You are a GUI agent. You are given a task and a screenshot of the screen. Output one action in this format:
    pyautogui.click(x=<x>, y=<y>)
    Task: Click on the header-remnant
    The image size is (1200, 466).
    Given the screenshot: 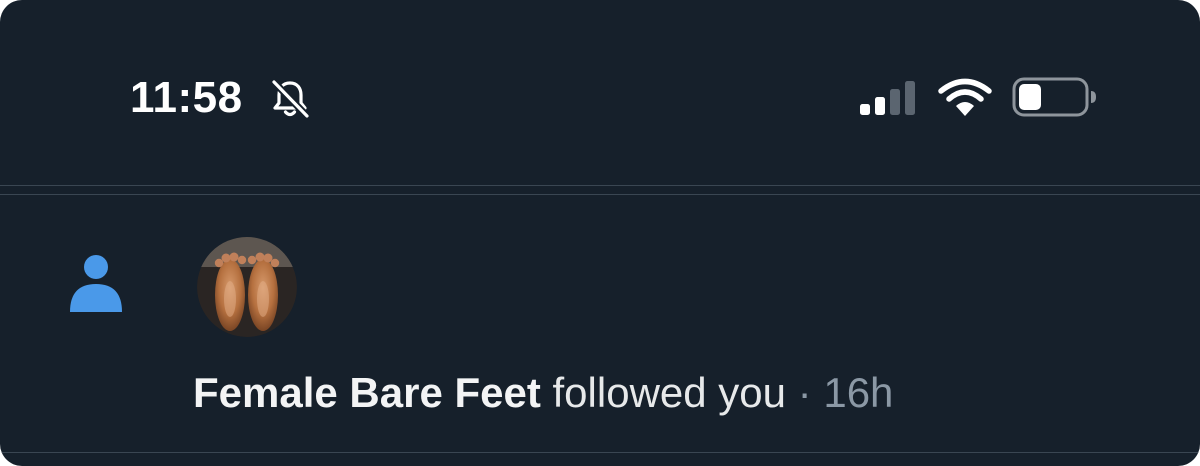 What is the action you would take?
    pyautogui.click(x=600, y=8)
    